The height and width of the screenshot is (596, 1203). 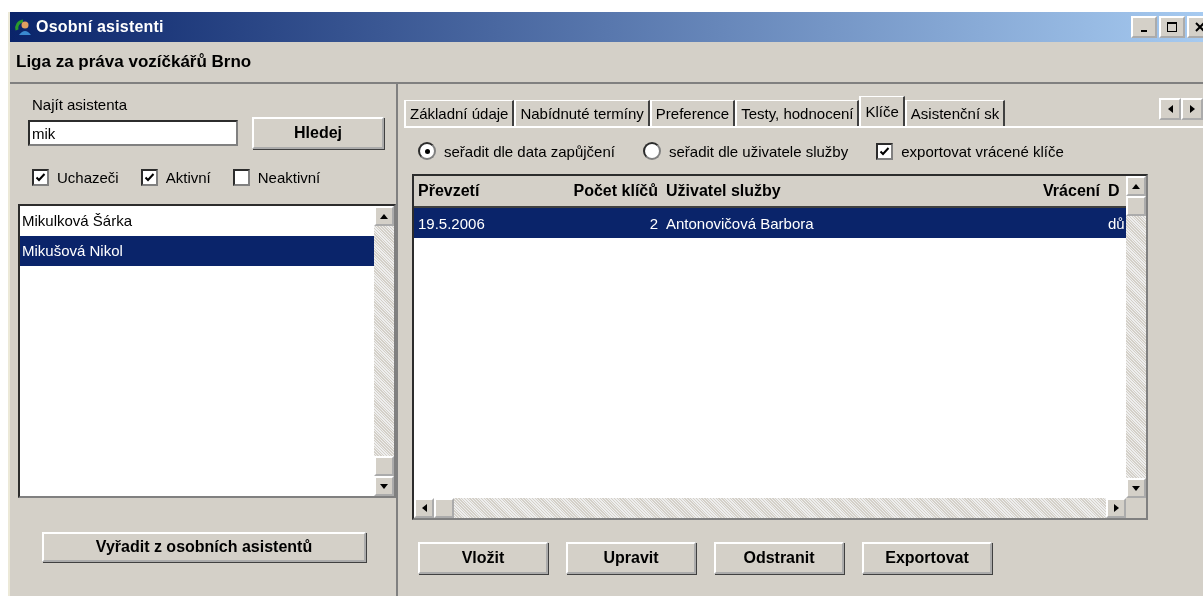 I want to click on filter-checkbox: Uchazeči, so click(x=75, y=177).